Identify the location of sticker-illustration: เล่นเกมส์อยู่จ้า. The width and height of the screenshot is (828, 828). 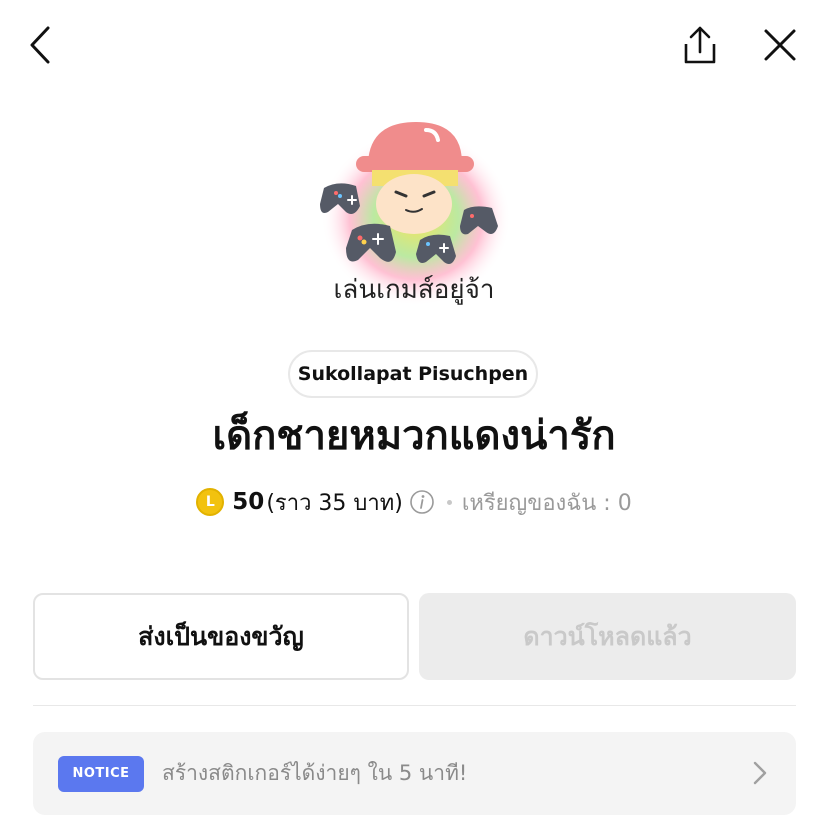
(415, 214).